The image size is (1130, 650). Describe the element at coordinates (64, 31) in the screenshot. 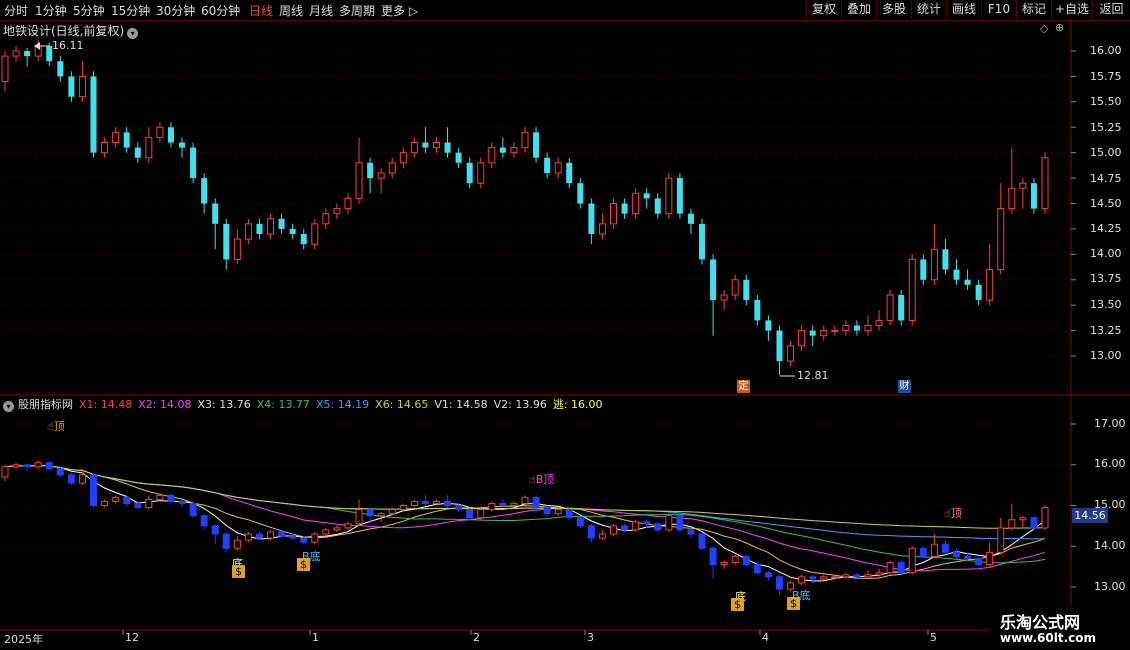

I see `stock-title: 地铁设计(日线,前复权)` at that location.